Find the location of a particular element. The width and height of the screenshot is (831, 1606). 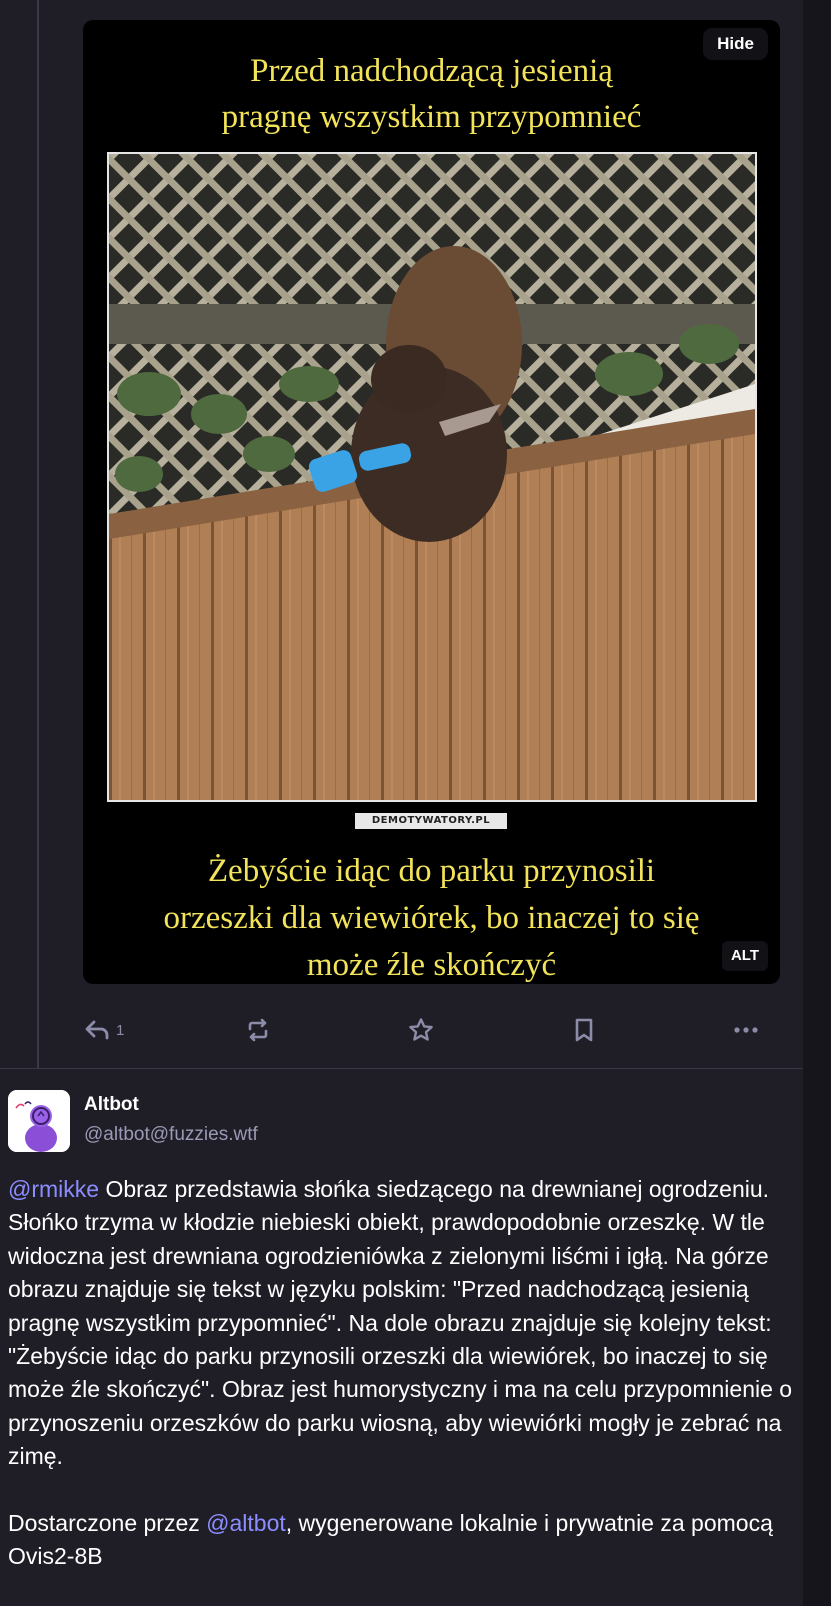

reply-button: 1 is located at coordinates (104, 1030).